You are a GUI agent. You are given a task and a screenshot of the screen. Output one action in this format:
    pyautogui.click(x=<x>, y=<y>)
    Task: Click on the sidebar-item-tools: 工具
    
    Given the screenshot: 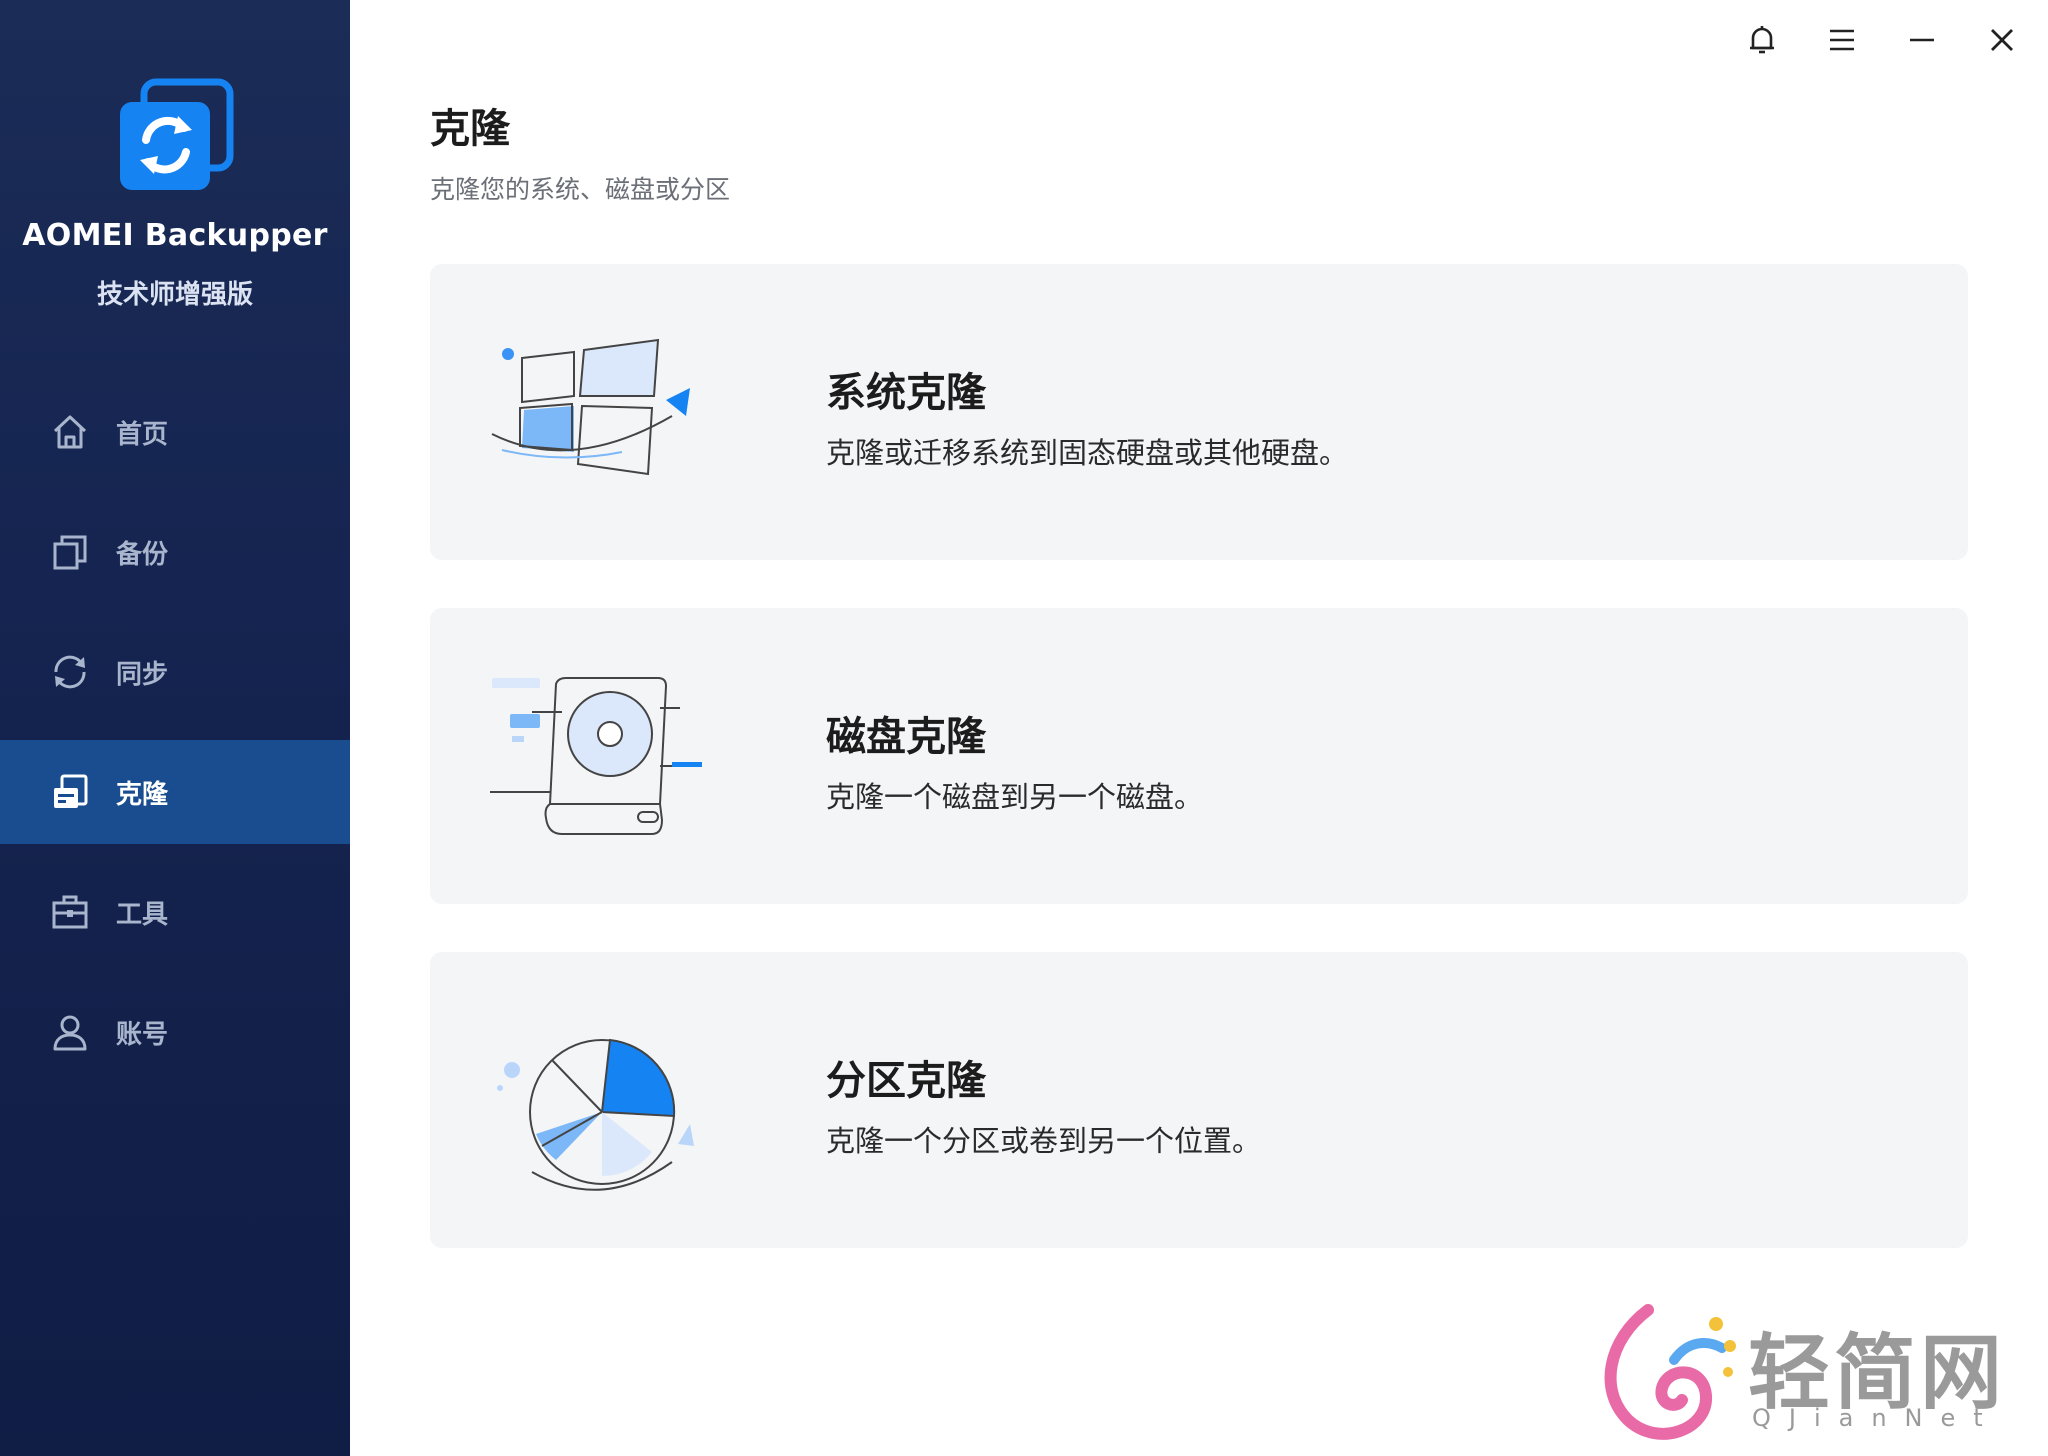 What is the action you would take?
    pyautogui.click(x=175, y=912)
    